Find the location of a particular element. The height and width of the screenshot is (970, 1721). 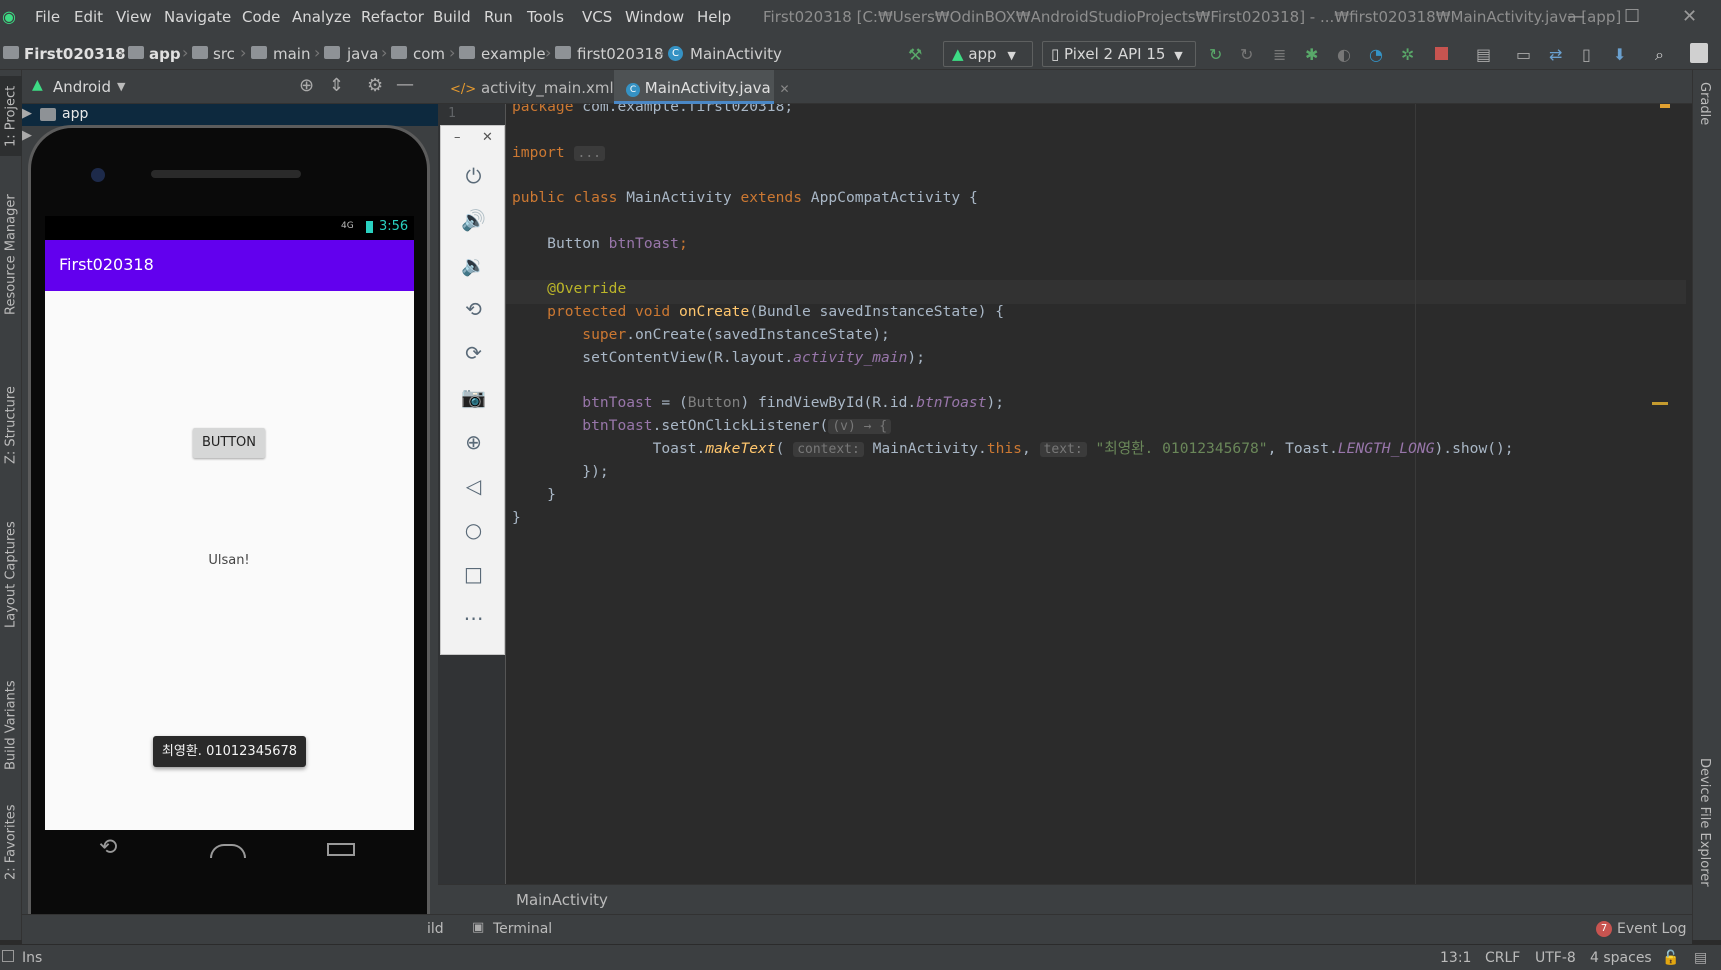

power-icon: ⏻ is located at coordinates (473, 176).